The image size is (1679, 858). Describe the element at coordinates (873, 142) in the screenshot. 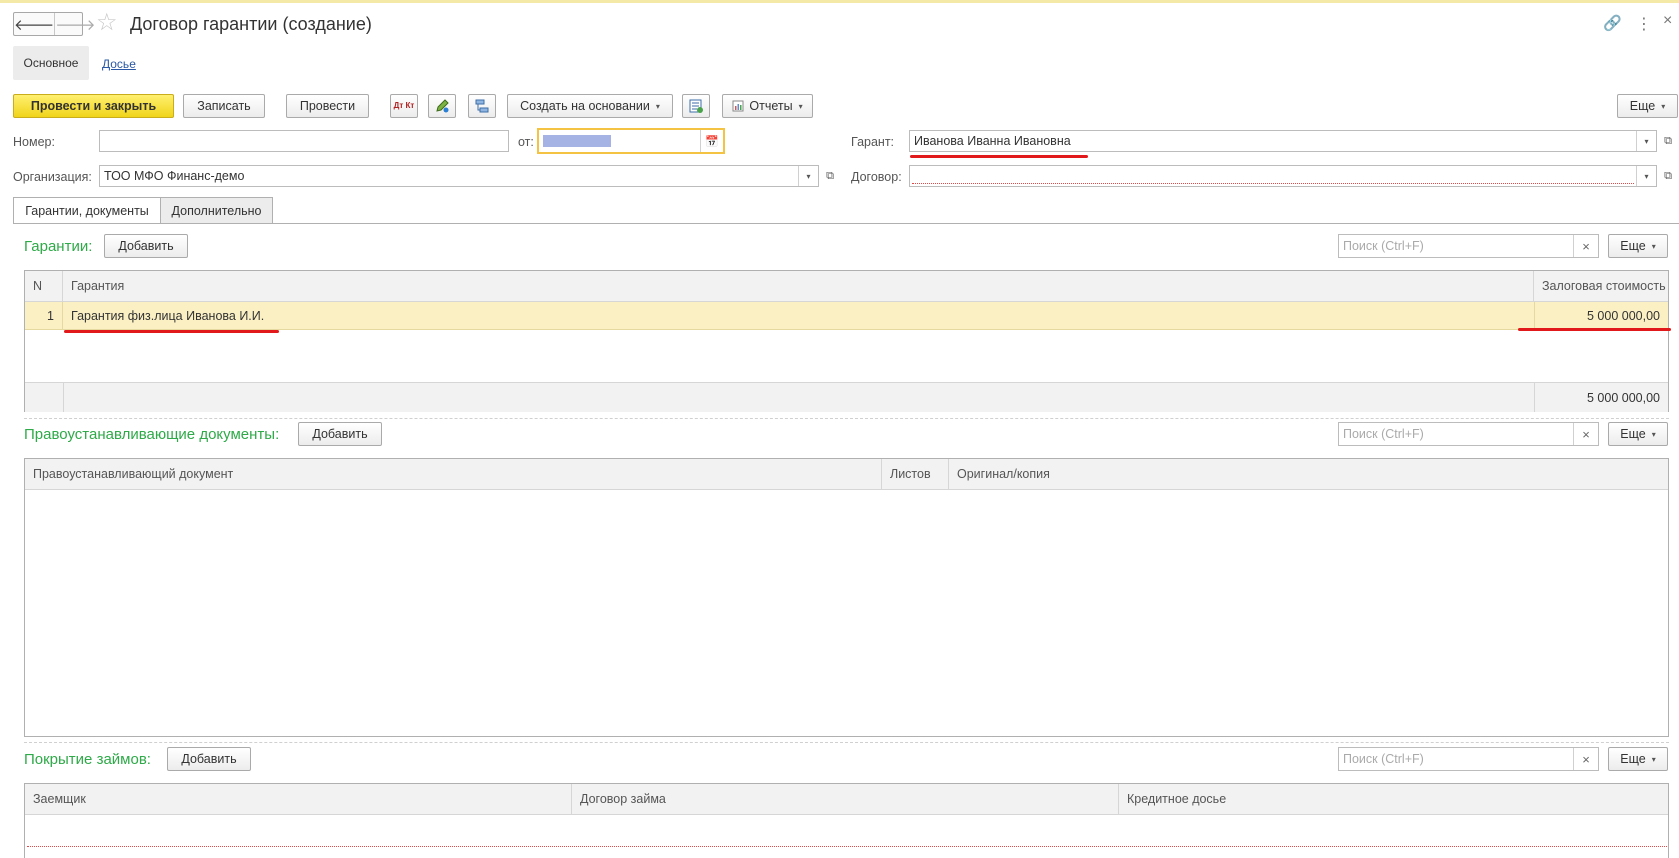

I see `guarantor-label: Гарант:` at that location.